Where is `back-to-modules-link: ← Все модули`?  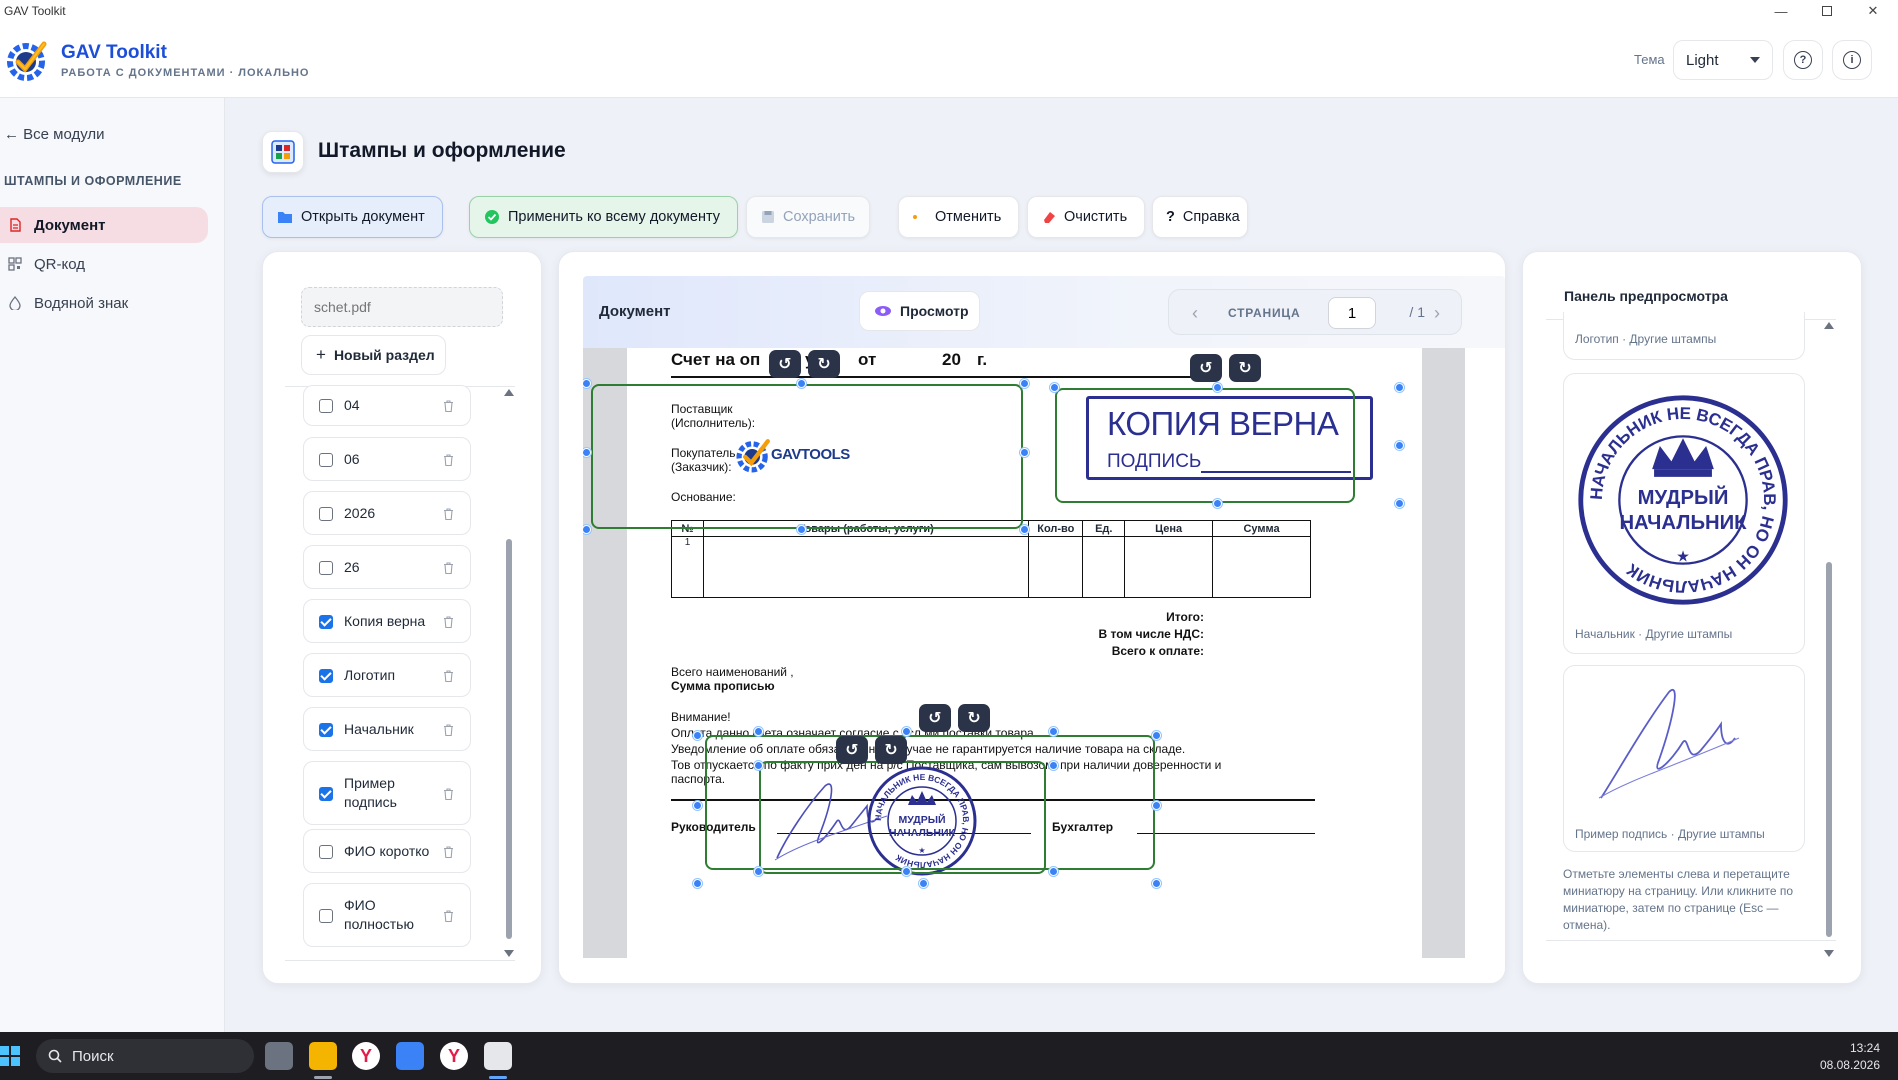 back-to-modules-link: ← Все модули is located at coordinates (54, 134).